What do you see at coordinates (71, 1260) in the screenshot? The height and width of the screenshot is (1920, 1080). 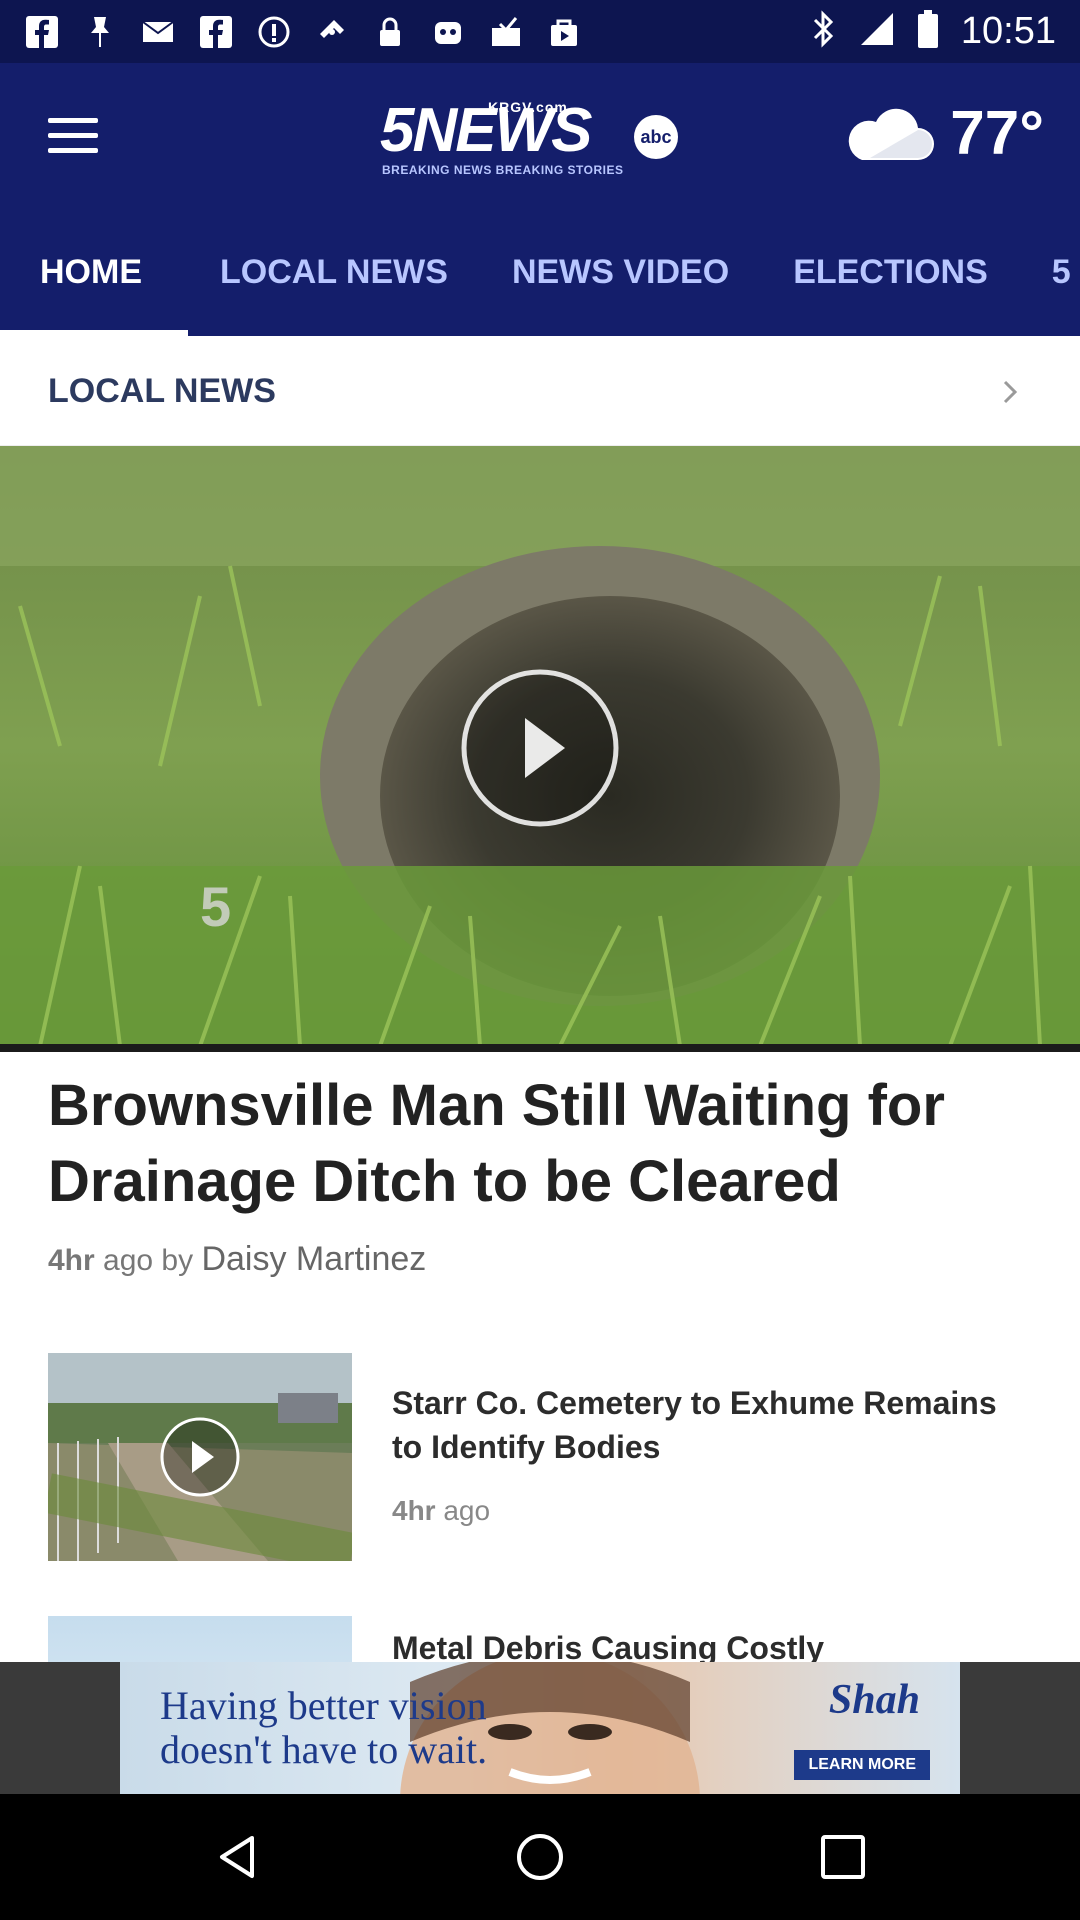 I see `hero-time: 4hr` at bounding box center [71, 1260].